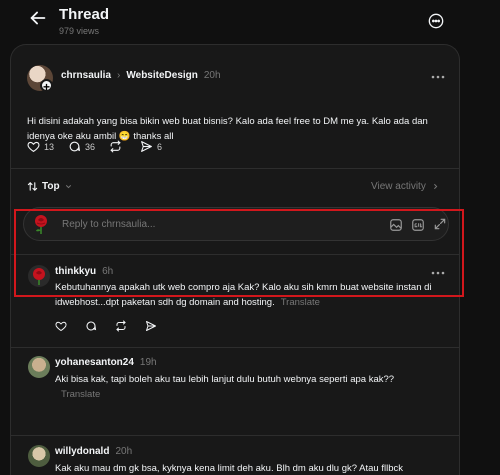  I want to click on comment-count: 36, so click(90, 146).